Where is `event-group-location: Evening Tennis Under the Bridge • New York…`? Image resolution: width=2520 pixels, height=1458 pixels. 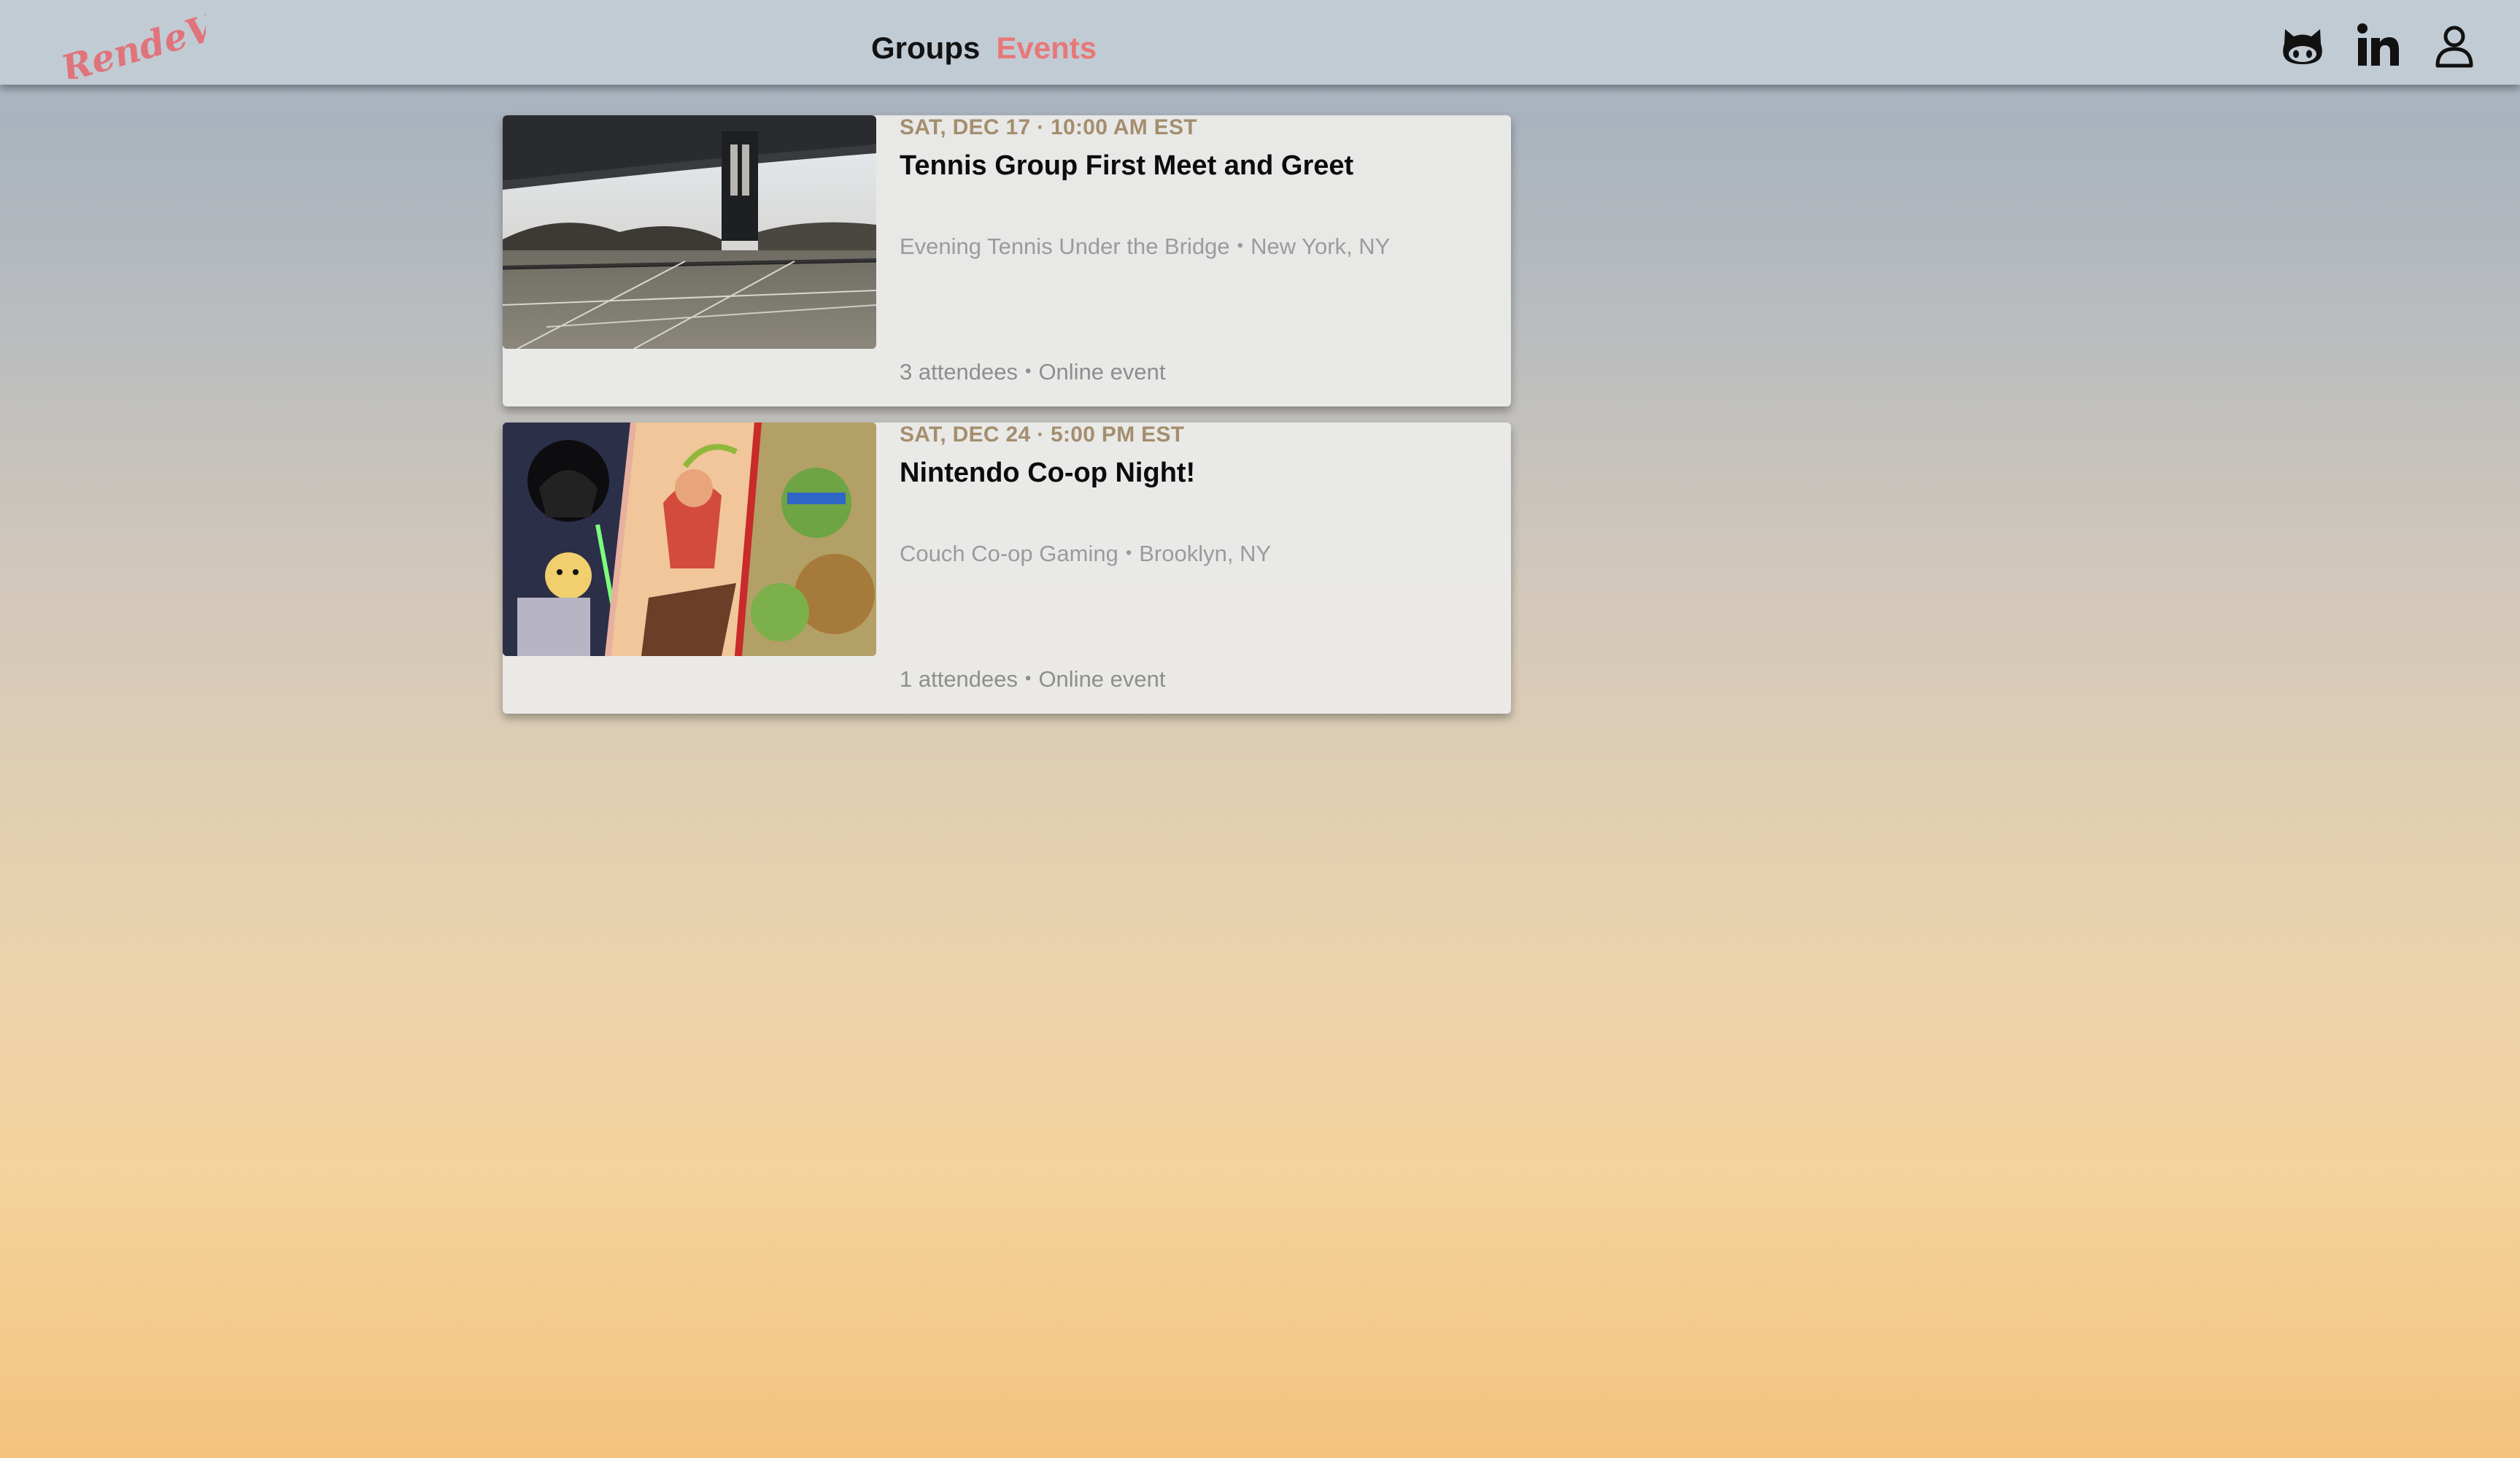 event-group-location: Evening Tennis Under the Bridge • New York… is located at coordinates (1145, 247).